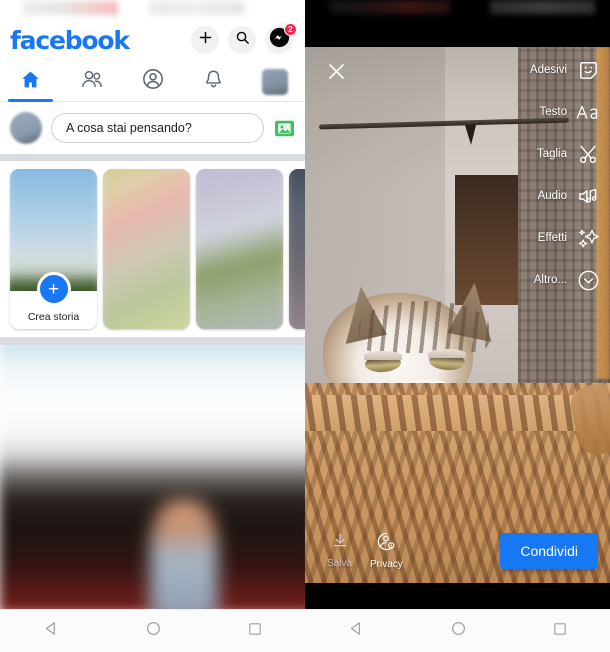 This screenshot has width=610, height=652. Describe the element at coordinates (551, 154) in the screenshot. I see `tool-crop-label: Taglia` at that location.